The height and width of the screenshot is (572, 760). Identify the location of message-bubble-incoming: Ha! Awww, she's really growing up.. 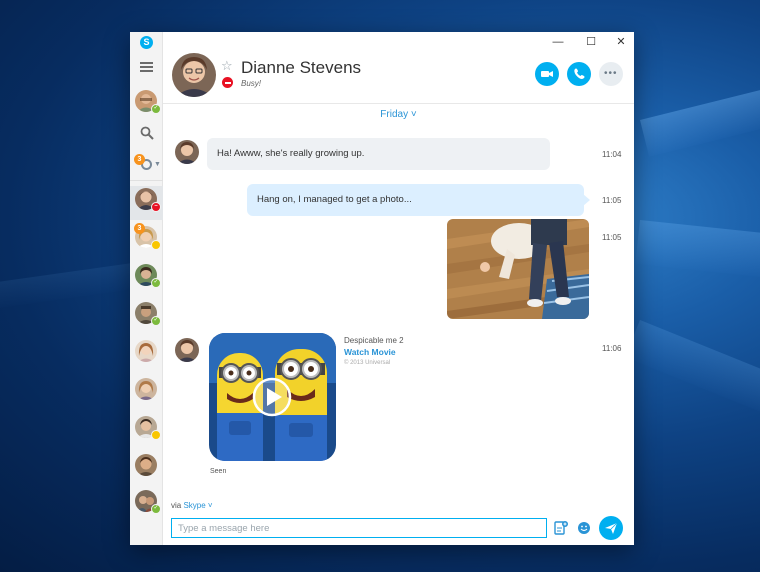
(378, 154).